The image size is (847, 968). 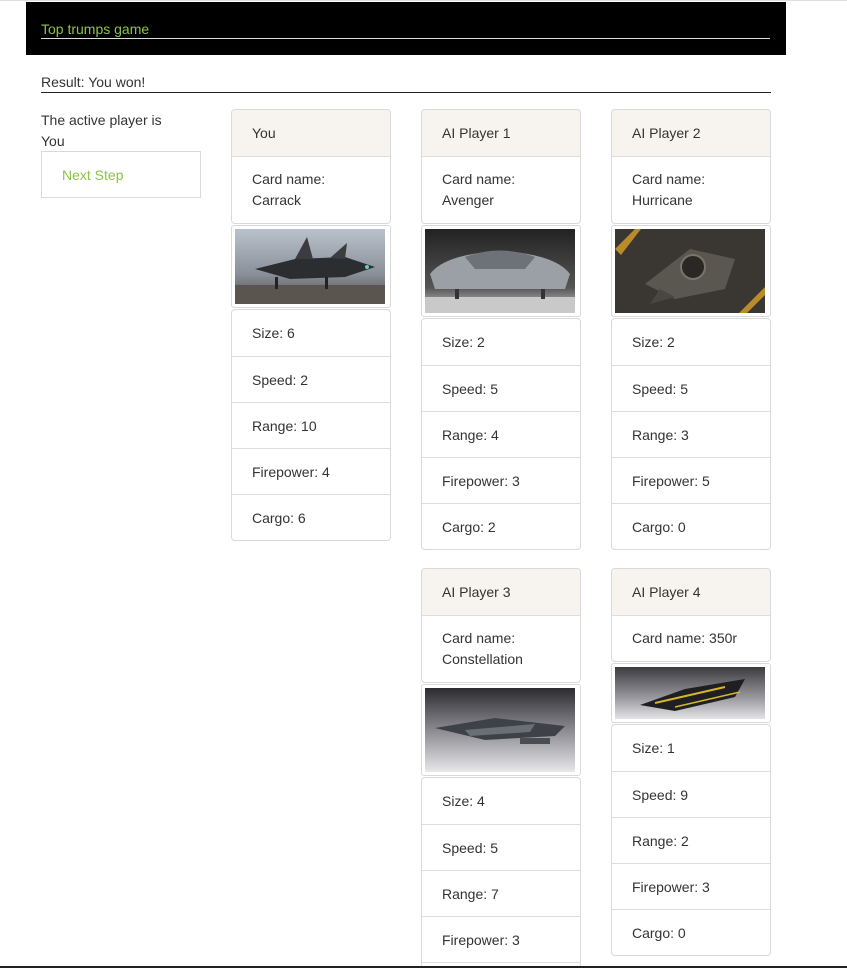 What do you see at coordinates (311, 333) in the screenshot?
I see `stat-size: Size: 6` at bounding box center [311, 333].